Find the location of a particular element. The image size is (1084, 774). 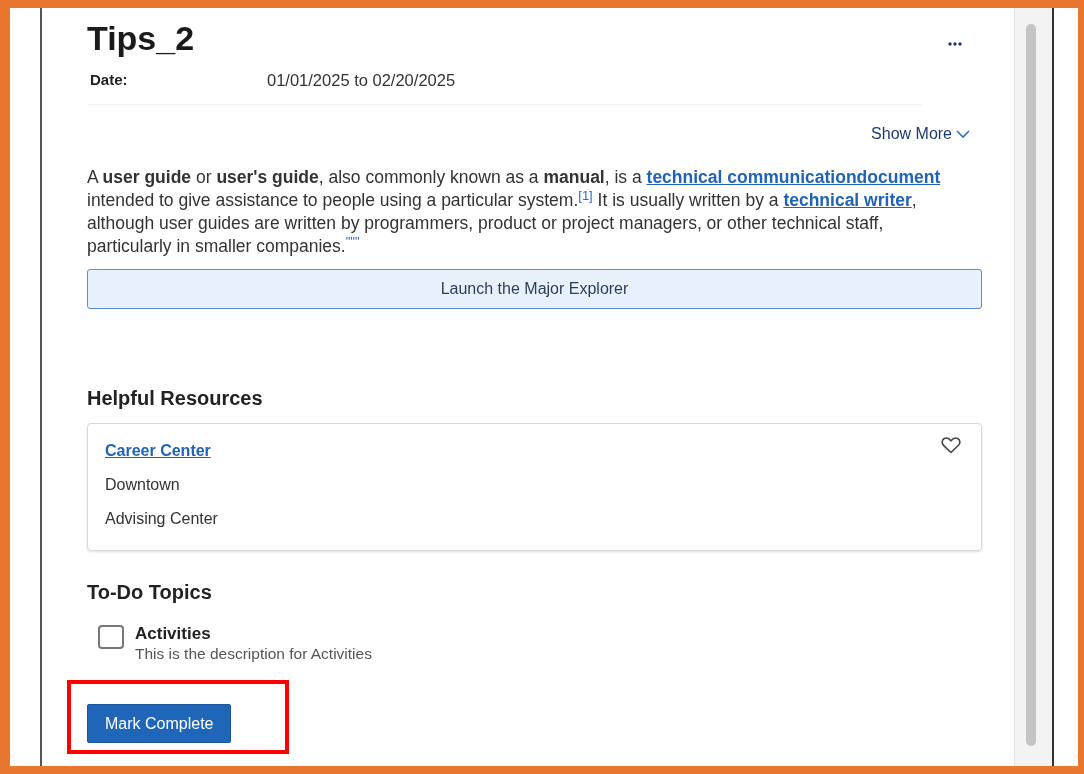

text-link: technical writer is located at coordinates (847, 200).